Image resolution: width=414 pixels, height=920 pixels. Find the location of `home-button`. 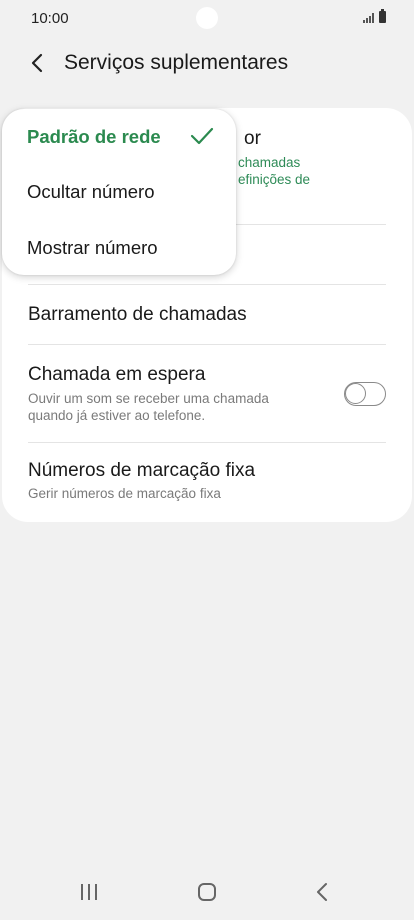

home-button is located at coordinates (207, 892).